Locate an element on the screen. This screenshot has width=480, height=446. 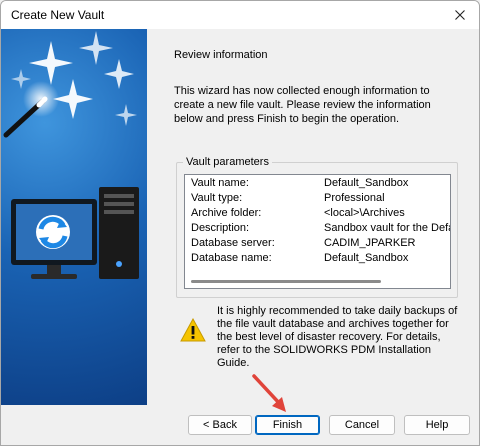
parameter-value: CADIM_JPARKER is located at coordinates (370, 243).